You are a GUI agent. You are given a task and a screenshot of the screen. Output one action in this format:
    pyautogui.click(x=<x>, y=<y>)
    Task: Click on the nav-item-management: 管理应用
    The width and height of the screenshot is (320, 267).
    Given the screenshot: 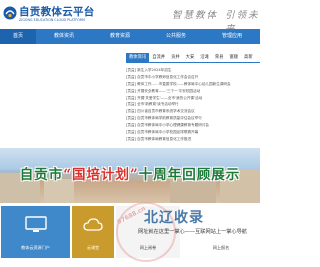 What is the action you would take?
    pyautogui.click(x=232, y=36)
    